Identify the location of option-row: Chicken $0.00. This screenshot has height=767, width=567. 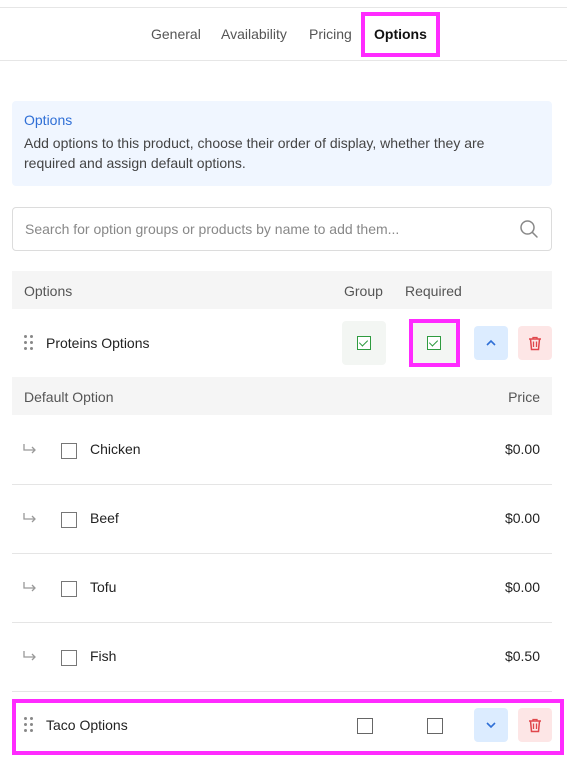
(282, 450).